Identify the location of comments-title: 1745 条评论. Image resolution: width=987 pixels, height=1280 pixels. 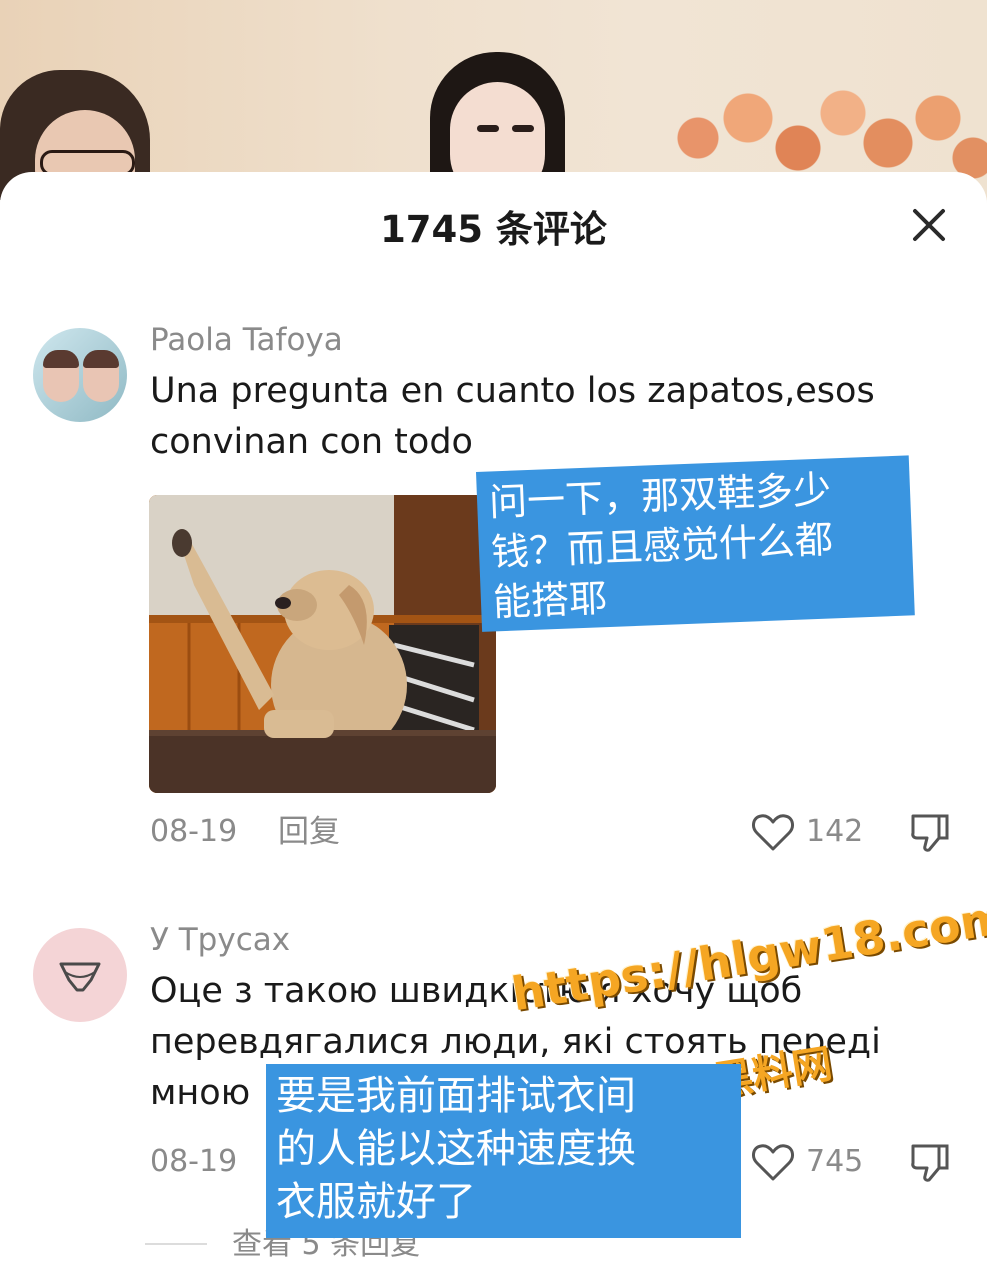
(493, 229).